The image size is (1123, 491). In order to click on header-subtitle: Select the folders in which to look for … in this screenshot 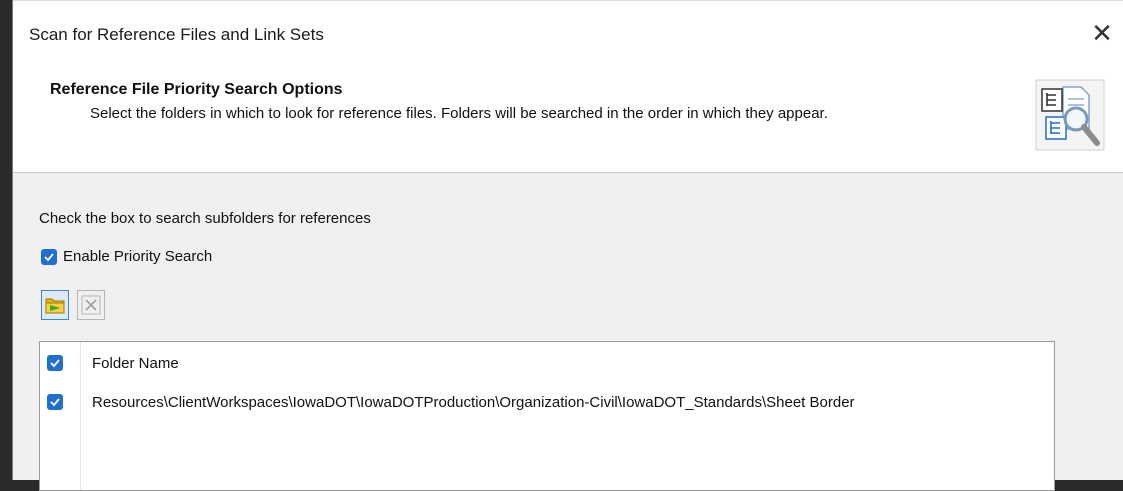, I will do `click(459, 113)`.